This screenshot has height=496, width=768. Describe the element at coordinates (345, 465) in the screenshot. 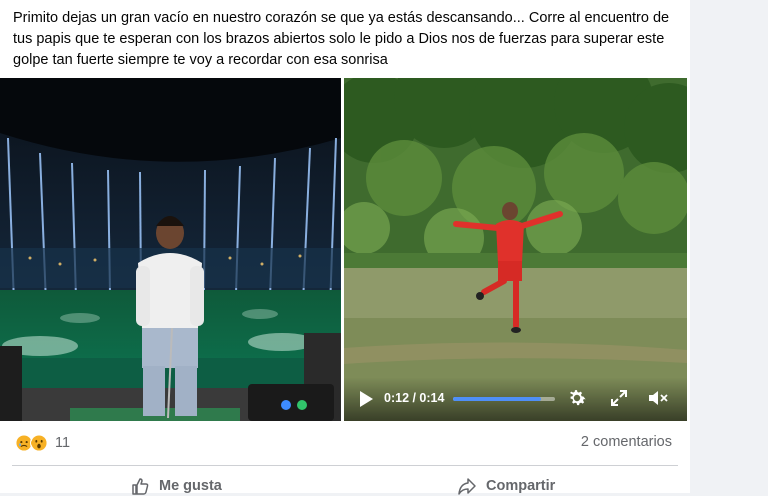

I see `actions-divider` at that location.